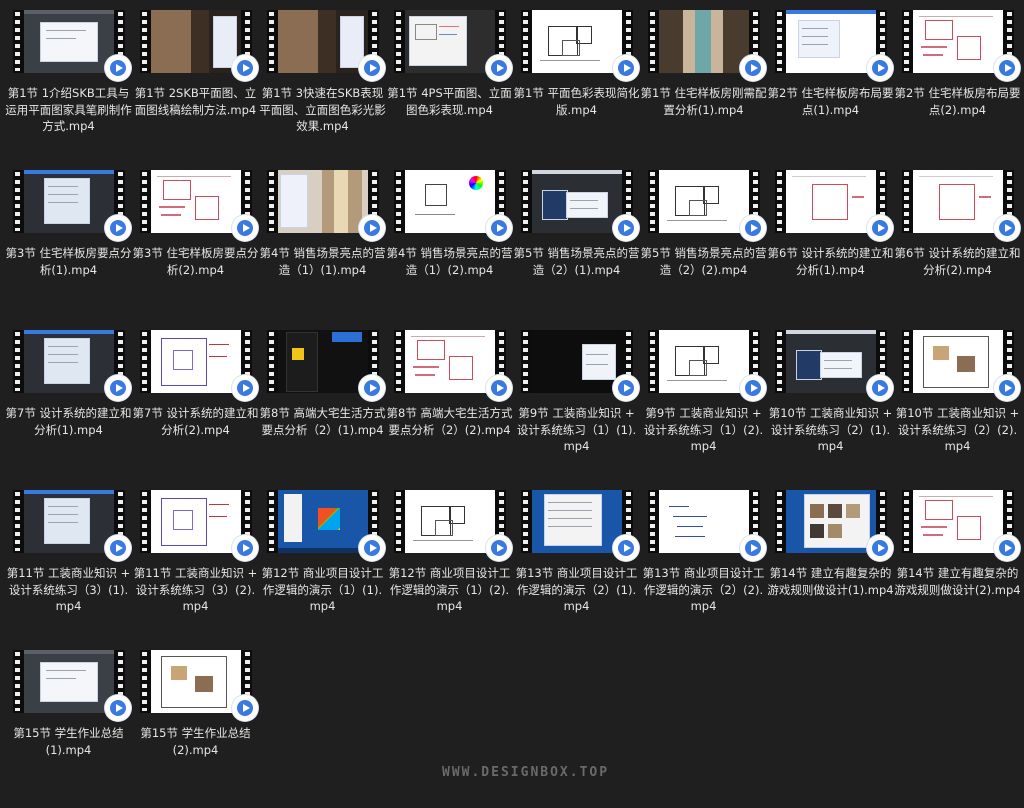 The width and height of the screenshot is (1024, 808). What do you see at coordinates (195, 101) in the screenshot?
I see `file-name: 第1节 2SKB平面图、立面图线稿绘制方法.mp4` at bounding box center [195, 101].